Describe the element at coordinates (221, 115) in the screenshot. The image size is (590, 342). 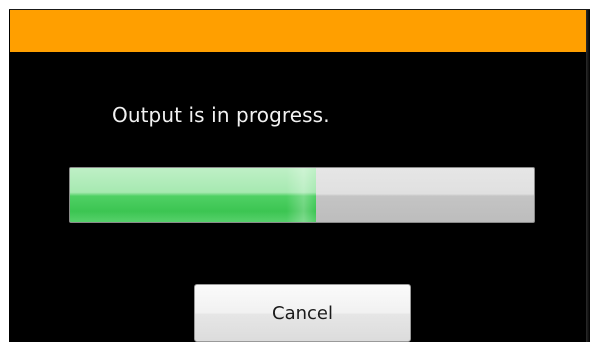
I see `status-message: Output is in progress.` at that location.